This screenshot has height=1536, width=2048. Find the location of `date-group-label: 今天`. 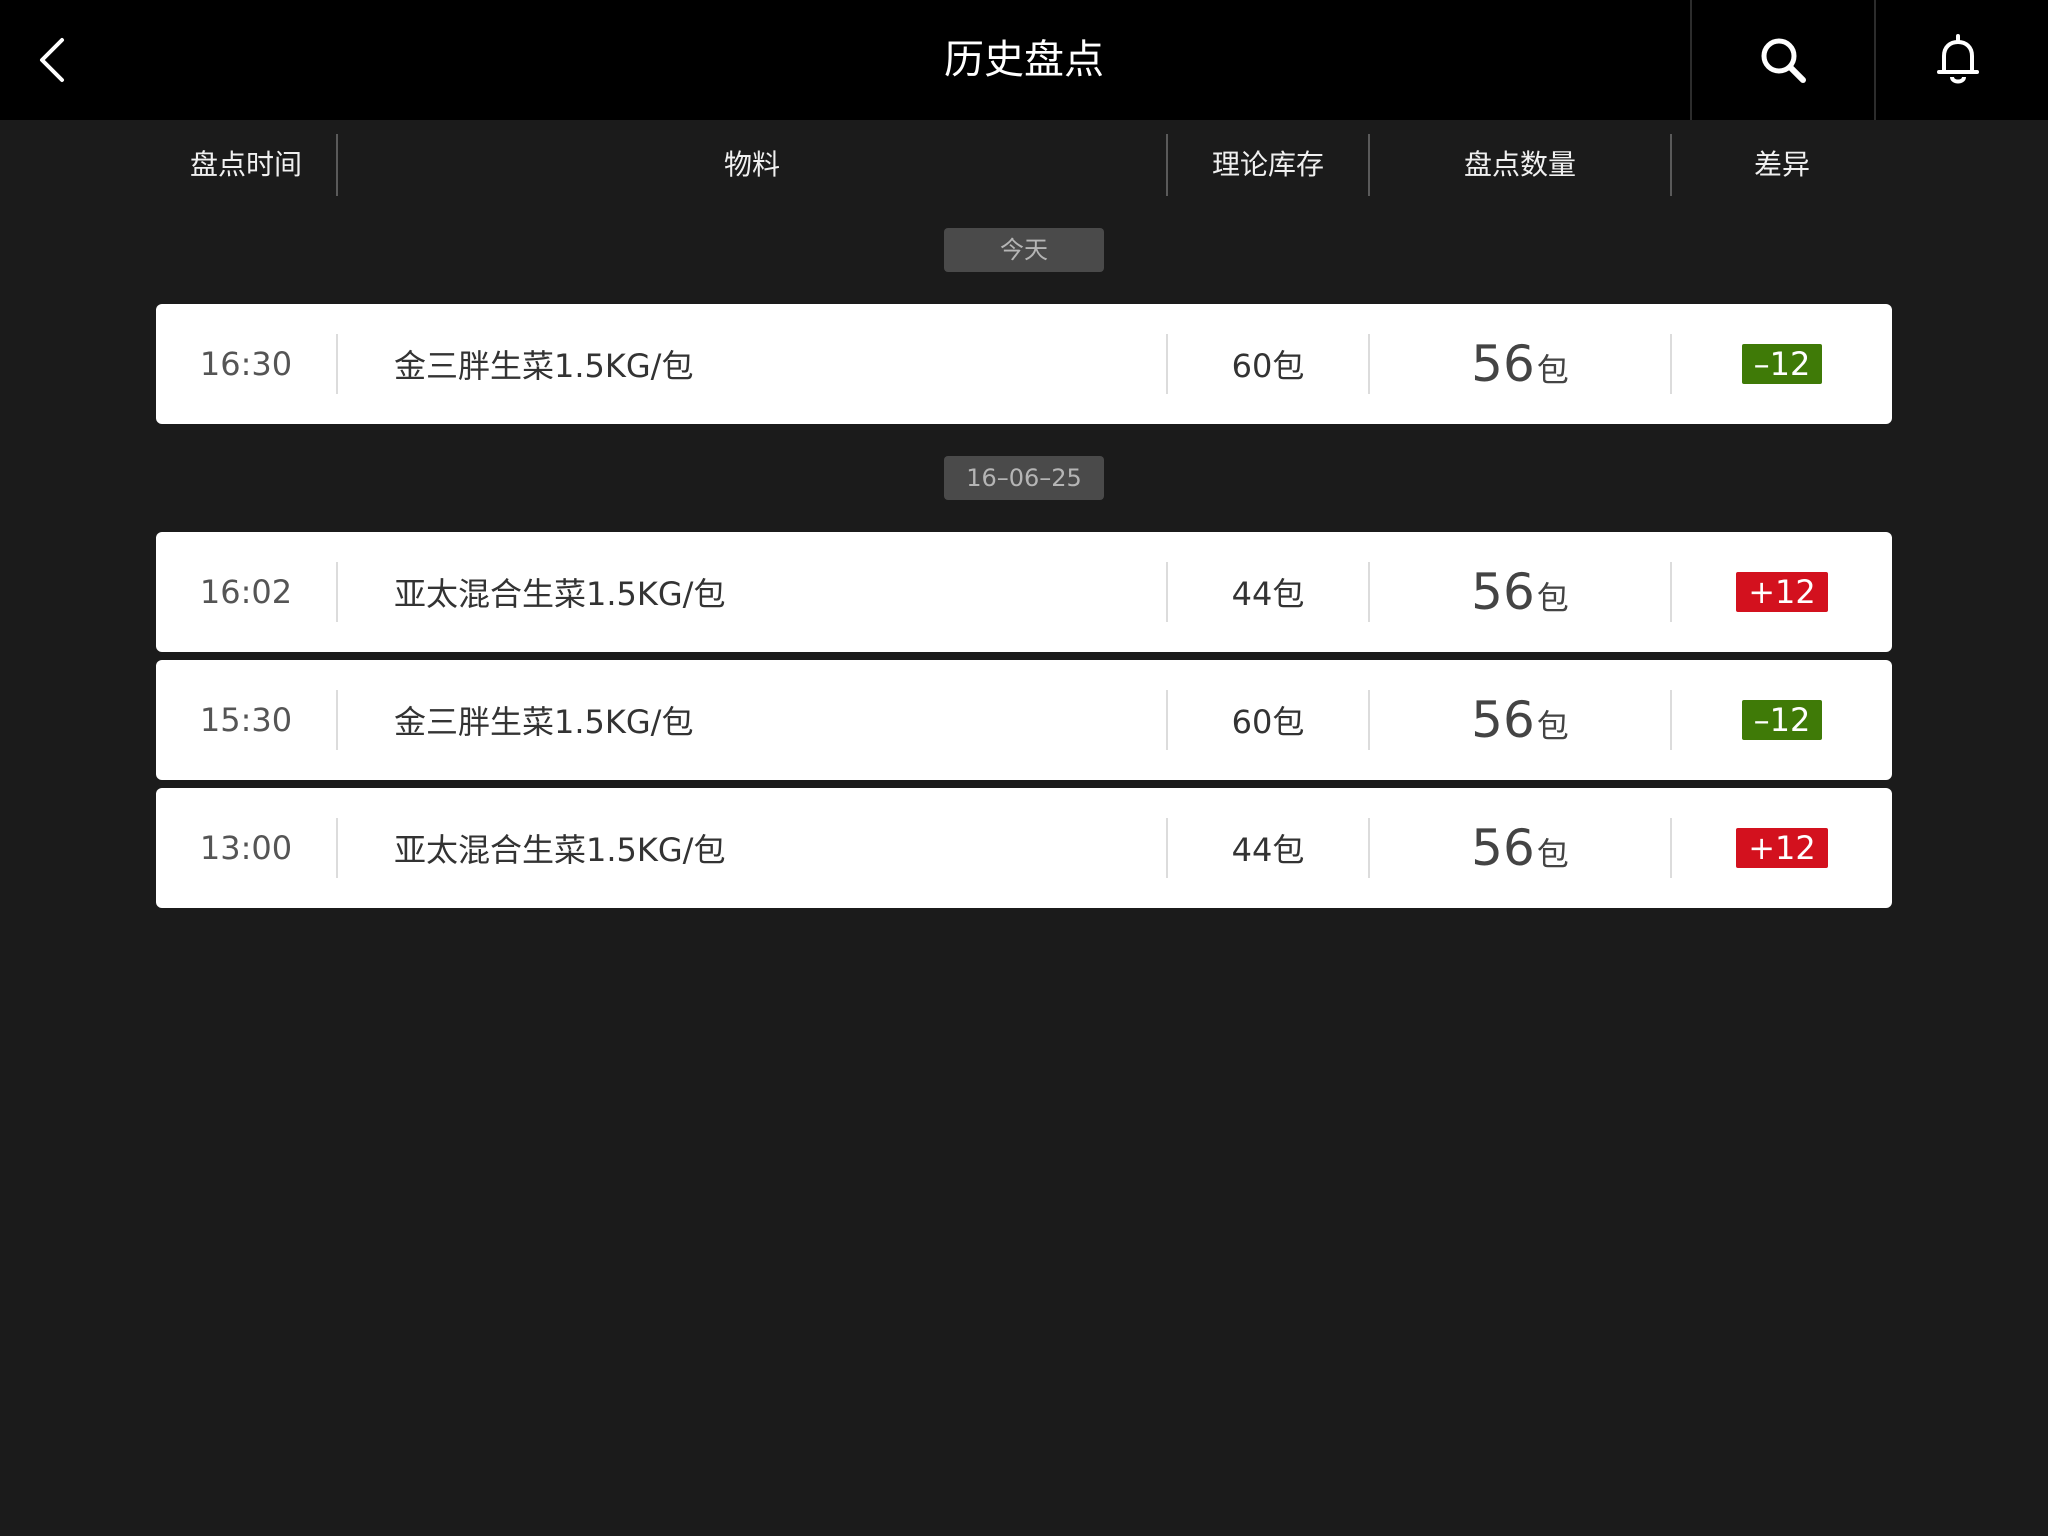

date-group-label: 今天 is located at coordinates (1024, 250).